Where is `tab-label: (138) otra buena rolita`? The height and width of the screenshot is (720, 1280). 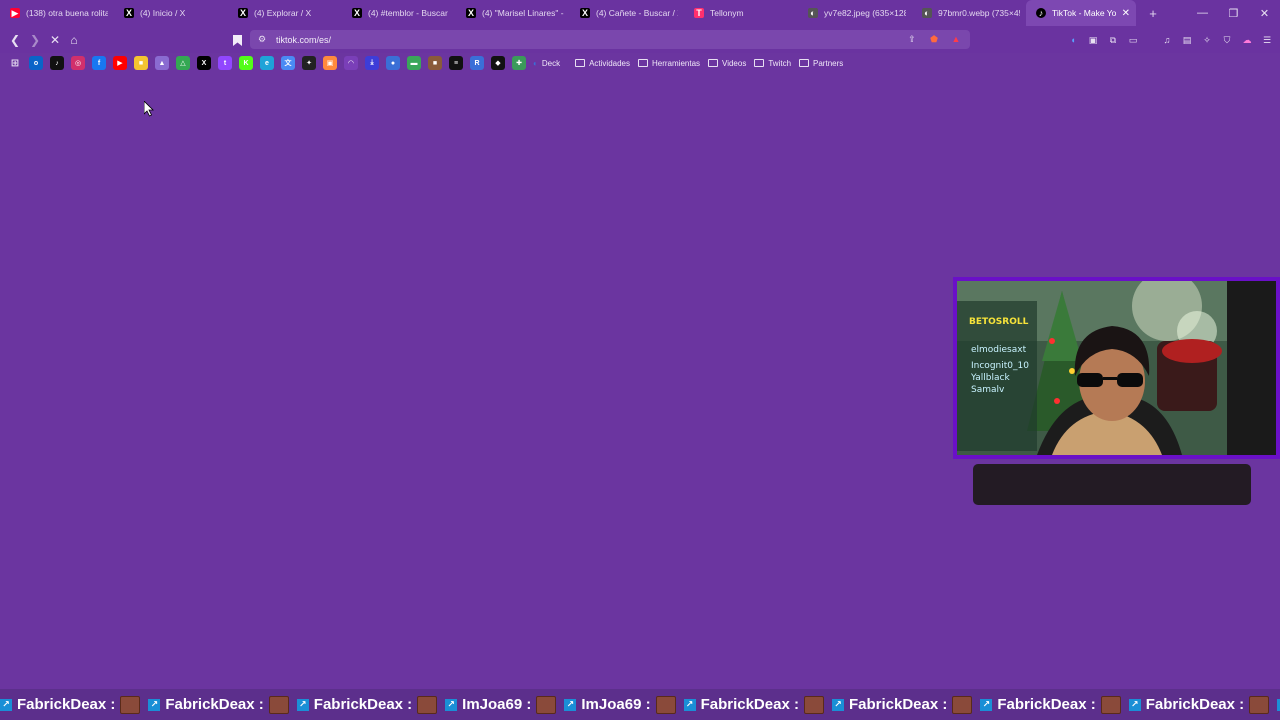
tab-label: (138) otra buena rolita is located at coordinates (67, 13).